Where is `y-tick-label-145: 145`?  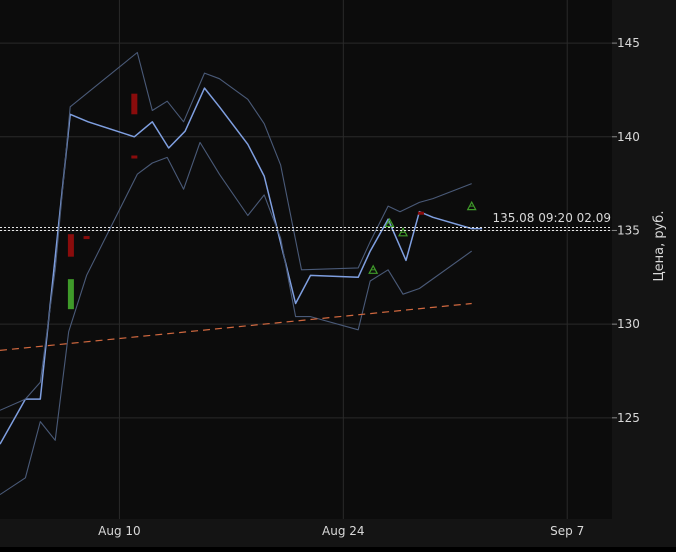 y-tick-label-145: 145 is located at coordinates (628, 43).